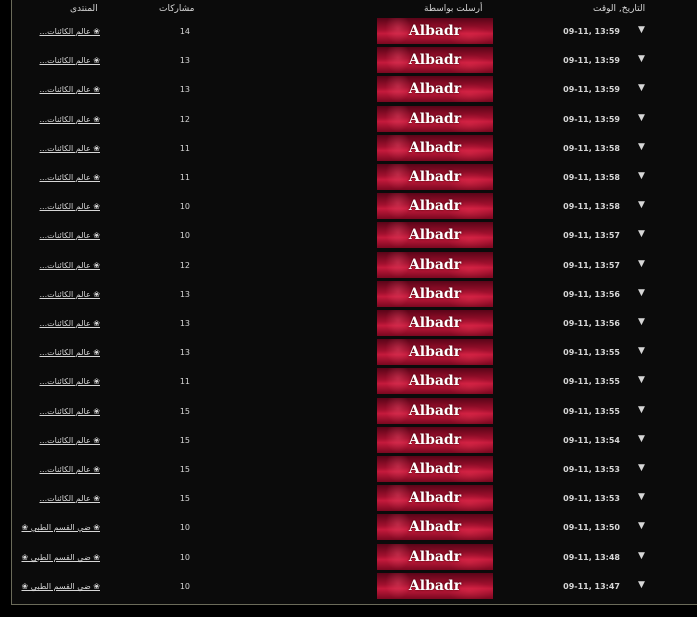 This screenshot has width=697, height=617. What do you see at coordinates (348, 467) in the screenshot?
I see `table-row: ❀ عالم الكائنات... 15 Albadr 09-11, 13:53 ▼` at bounding box center [348, 467].